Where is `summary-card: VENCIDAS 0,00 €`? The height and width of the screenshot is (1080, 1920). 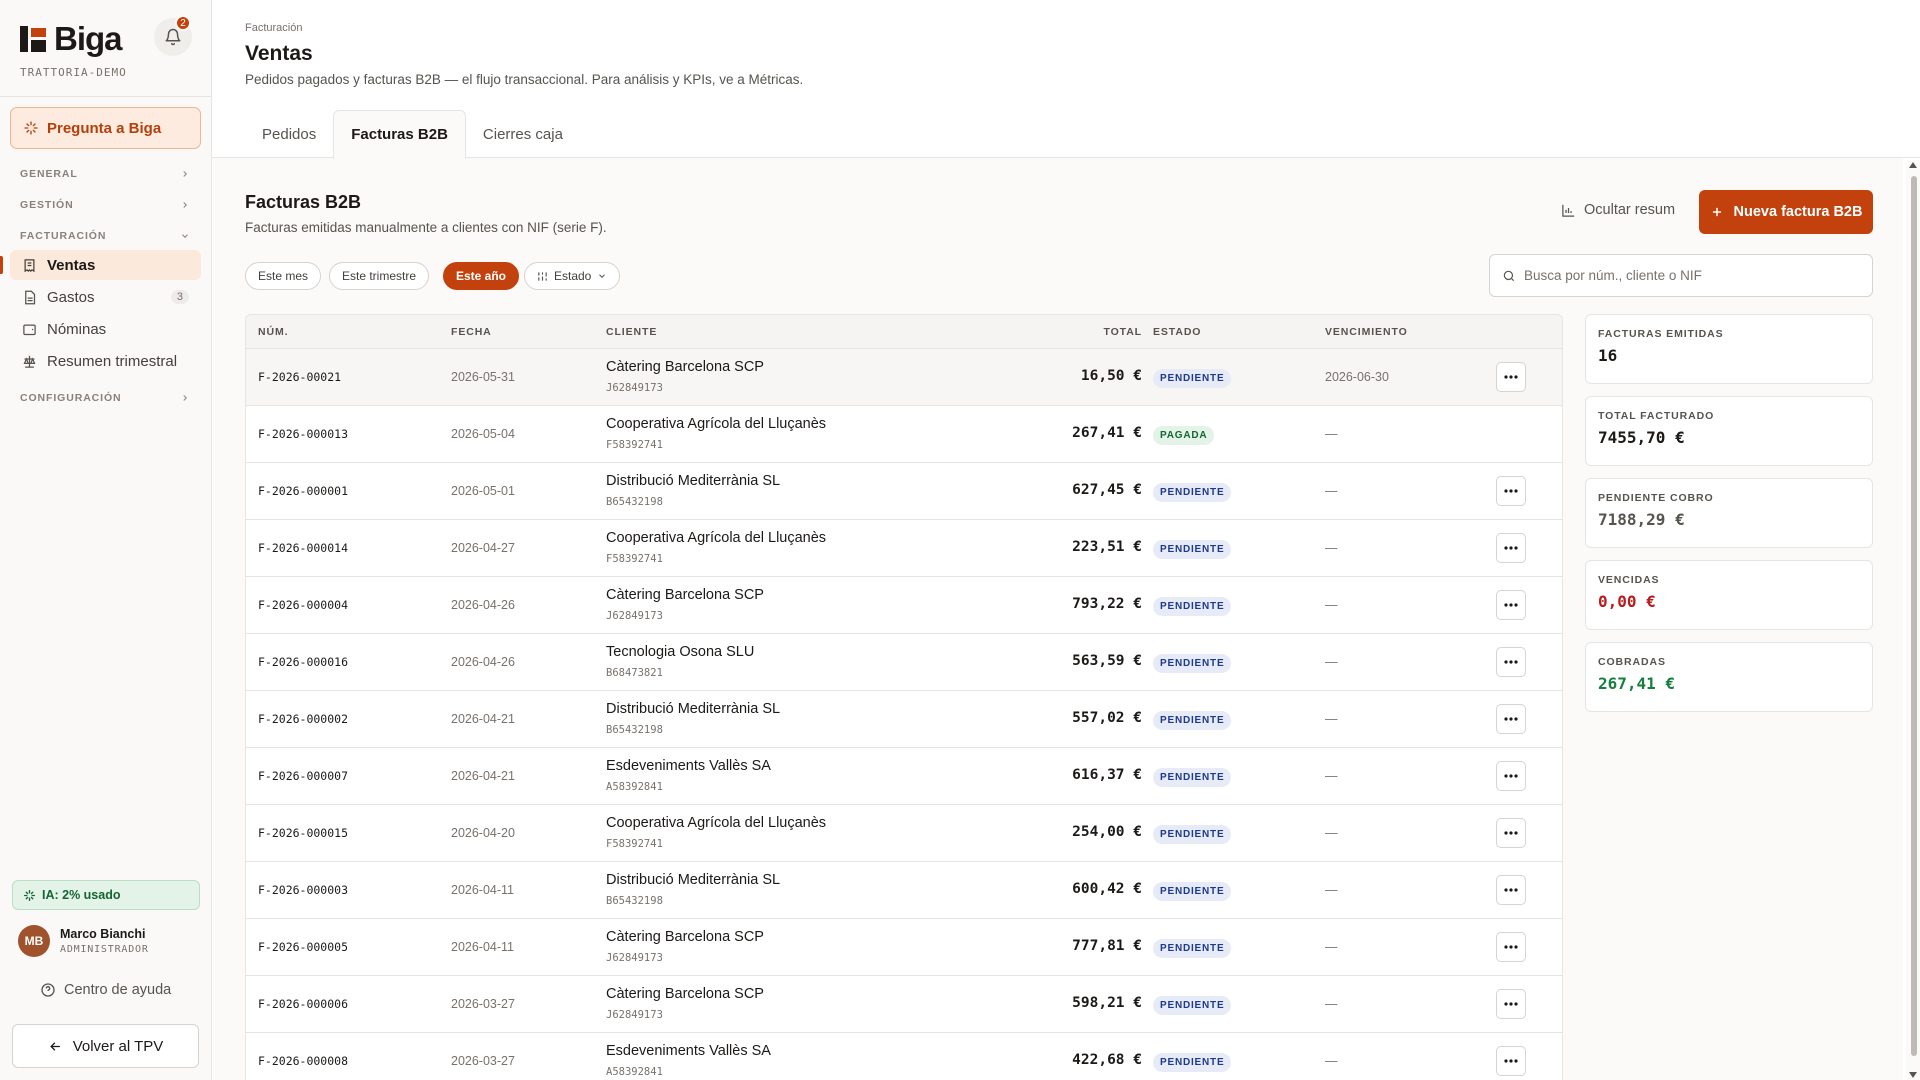 summary-card: VENCIDAS 0,00 € is located at coordinates (1729, 595).